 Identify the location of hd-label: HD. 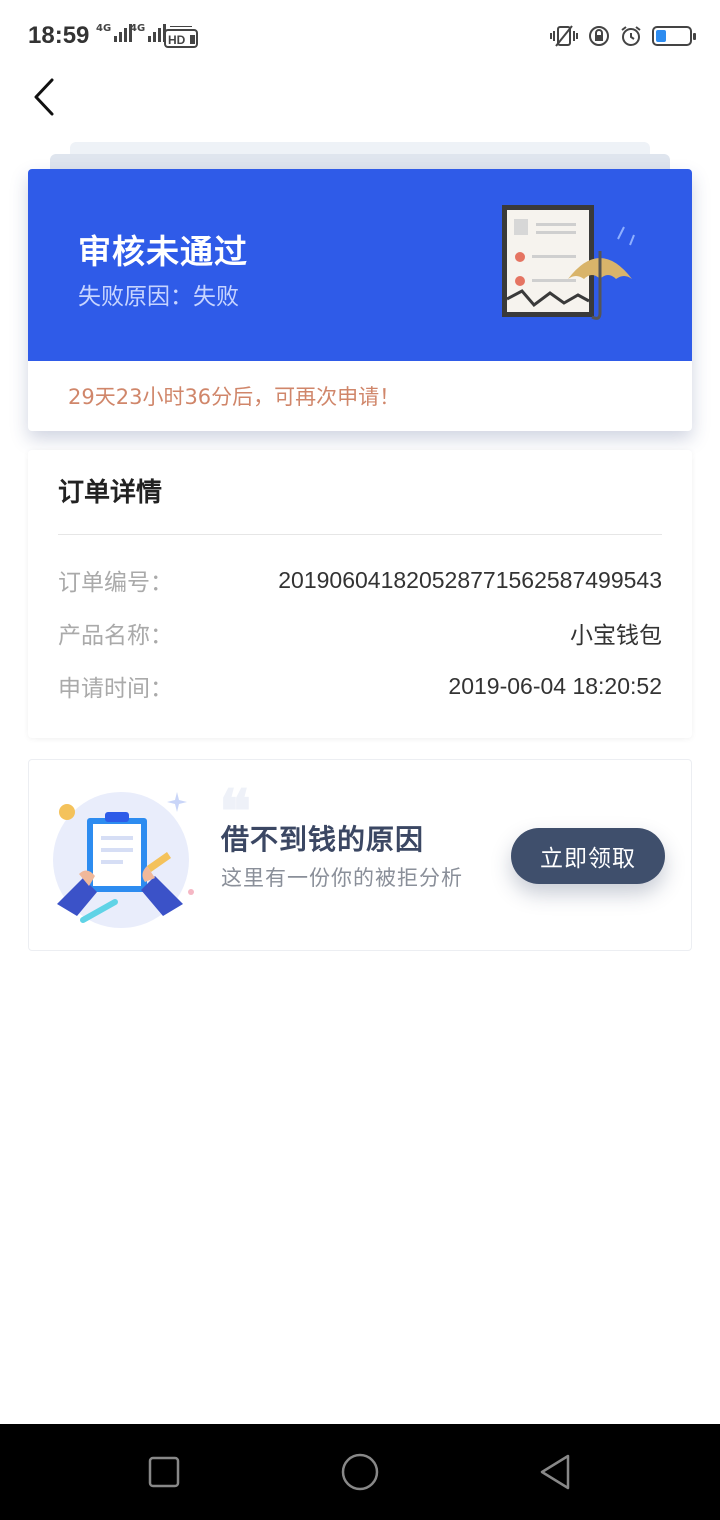
(177, 40).